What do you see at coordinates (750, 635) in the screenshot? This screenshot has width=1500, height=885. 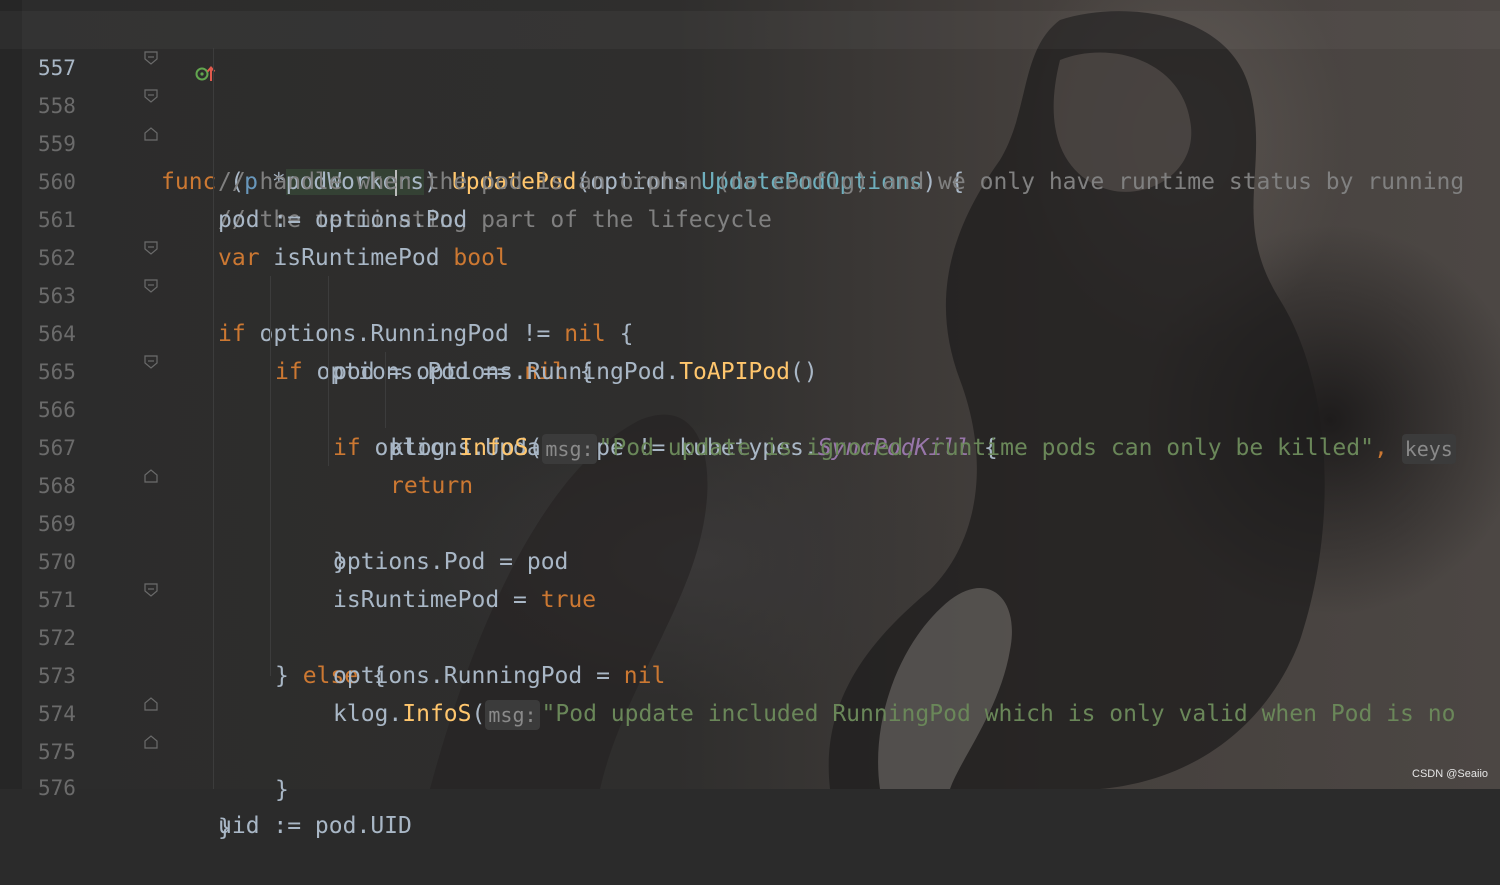 I see `code-line: 572 options.RunningPod = nil` at bounding box center [750, 635].